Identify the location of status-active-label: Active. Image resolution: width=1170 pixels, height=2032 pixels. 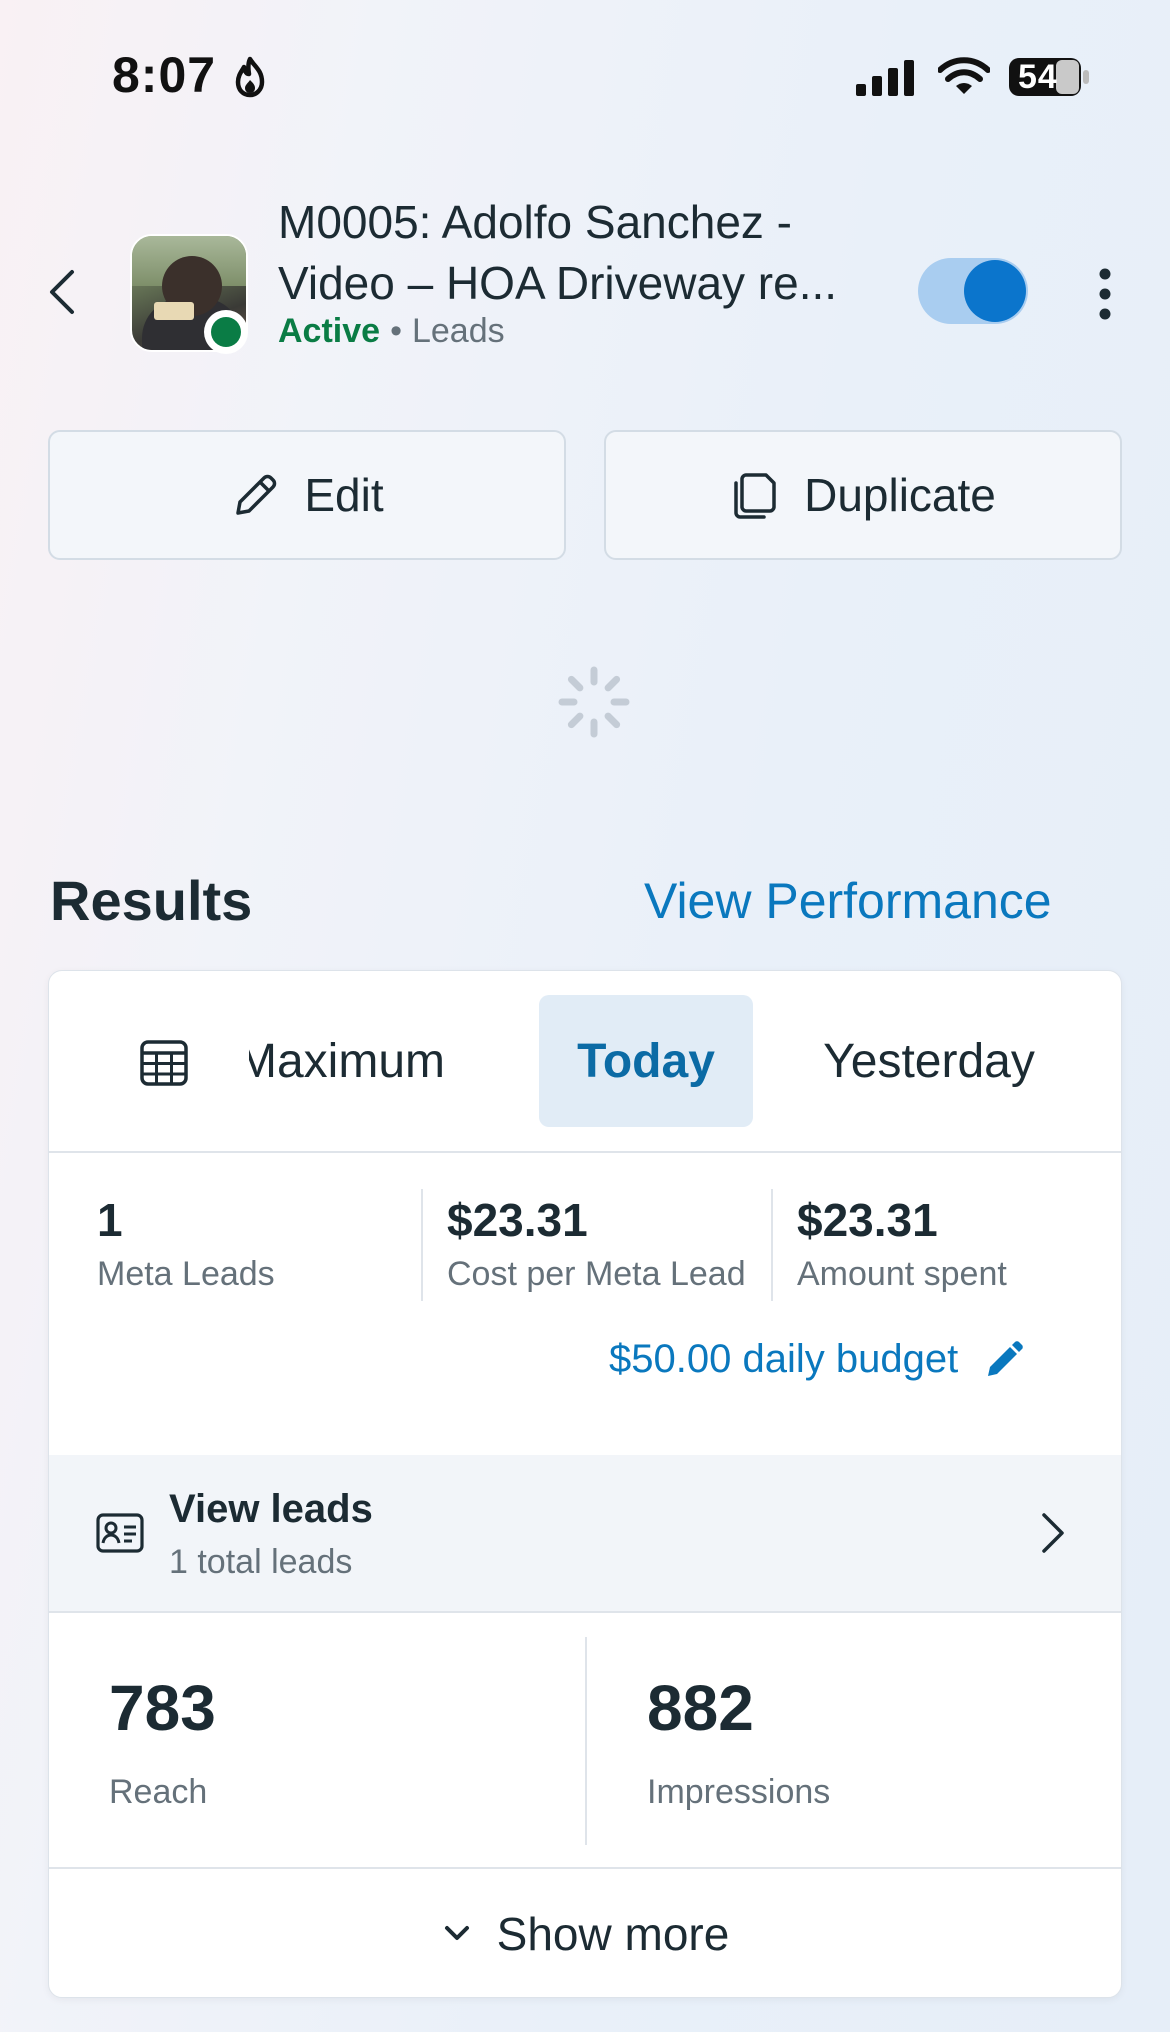
(329, 331).